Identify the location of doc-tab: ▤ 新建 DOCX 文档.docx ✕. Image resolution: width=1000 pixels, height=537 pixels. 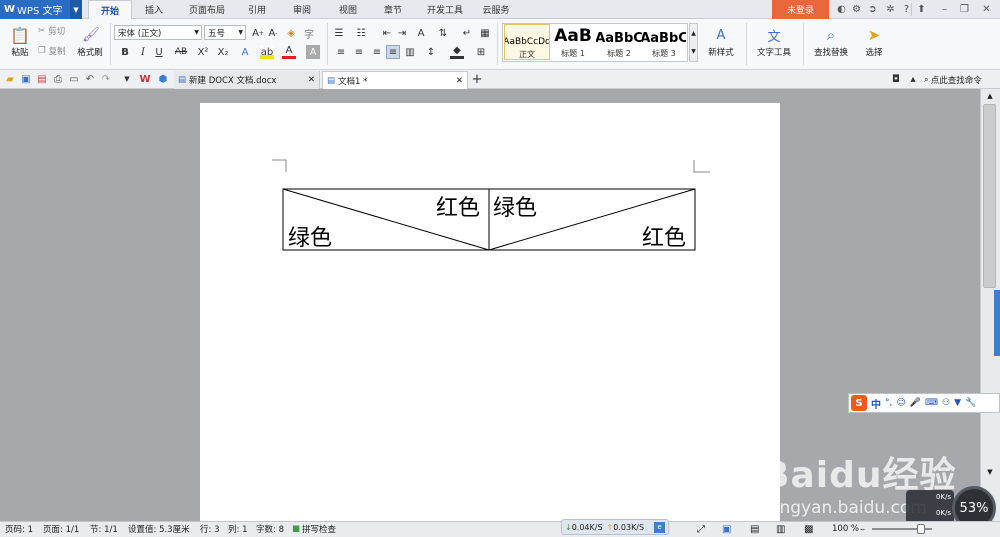
(247, 80).